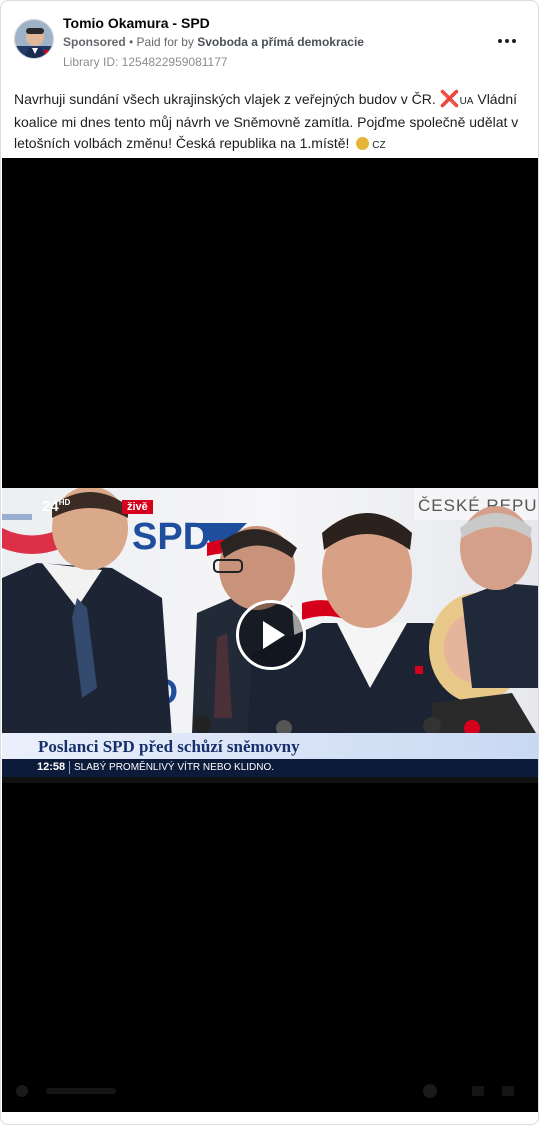 Image resolution: width=539 pixels, height=1125 pixels. What do you see at coordinates (169, 746) in the screenshot?
I see `news-headline: Poslanci SPD před schůzí sněmovny` at bounding box center [169, 746].